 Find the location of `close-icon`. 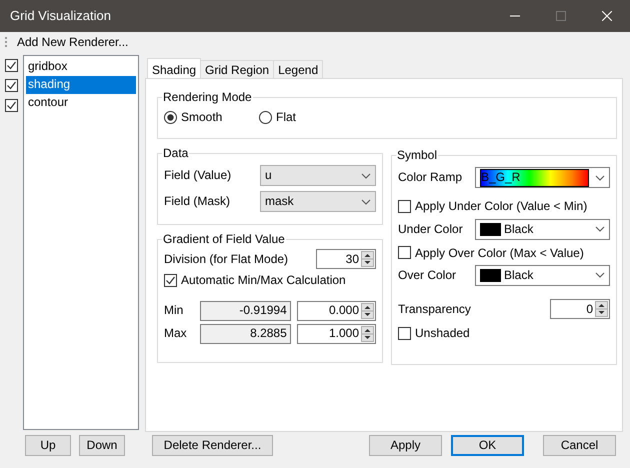

close-icon is located at coordinates (607, 16).